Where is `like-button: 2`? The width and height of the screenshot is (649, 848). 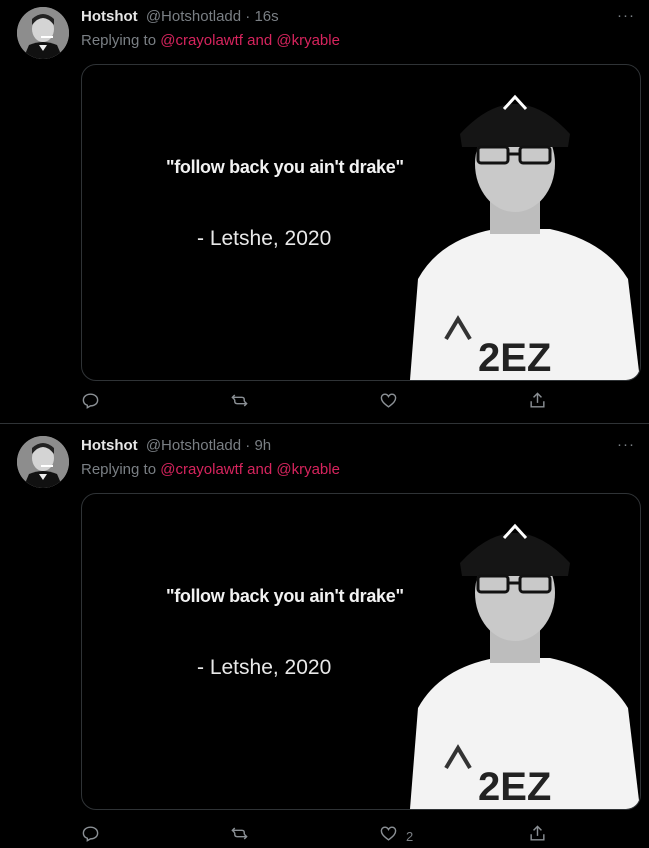
like-button: 2 is located at coordinates (396, 836).